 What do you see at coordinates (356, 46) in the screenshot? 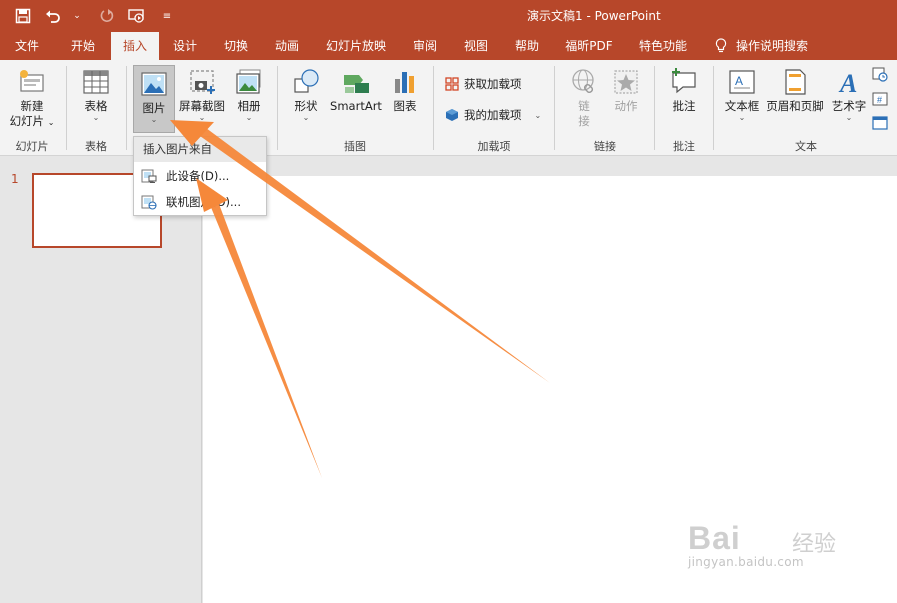
I see `tab-slideshow: 幻灯片放映` at bounding box center [356, 46].